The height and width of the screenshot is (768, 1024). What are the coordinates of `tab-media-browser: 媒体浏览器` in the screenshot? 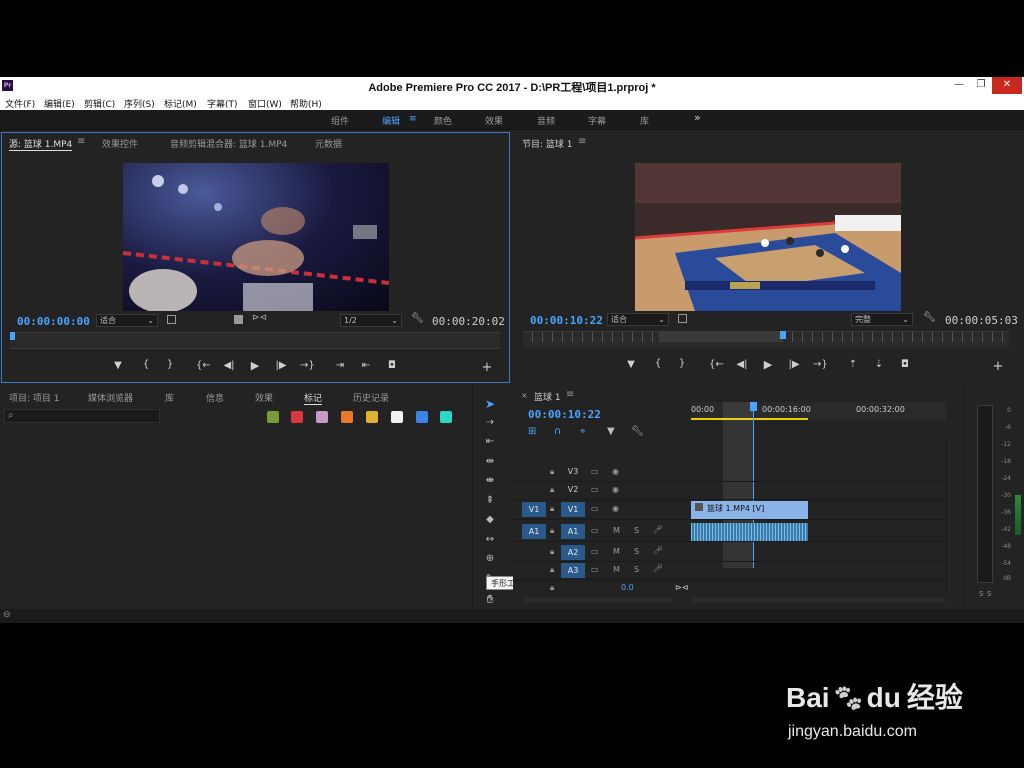 It's located at (110, 397).